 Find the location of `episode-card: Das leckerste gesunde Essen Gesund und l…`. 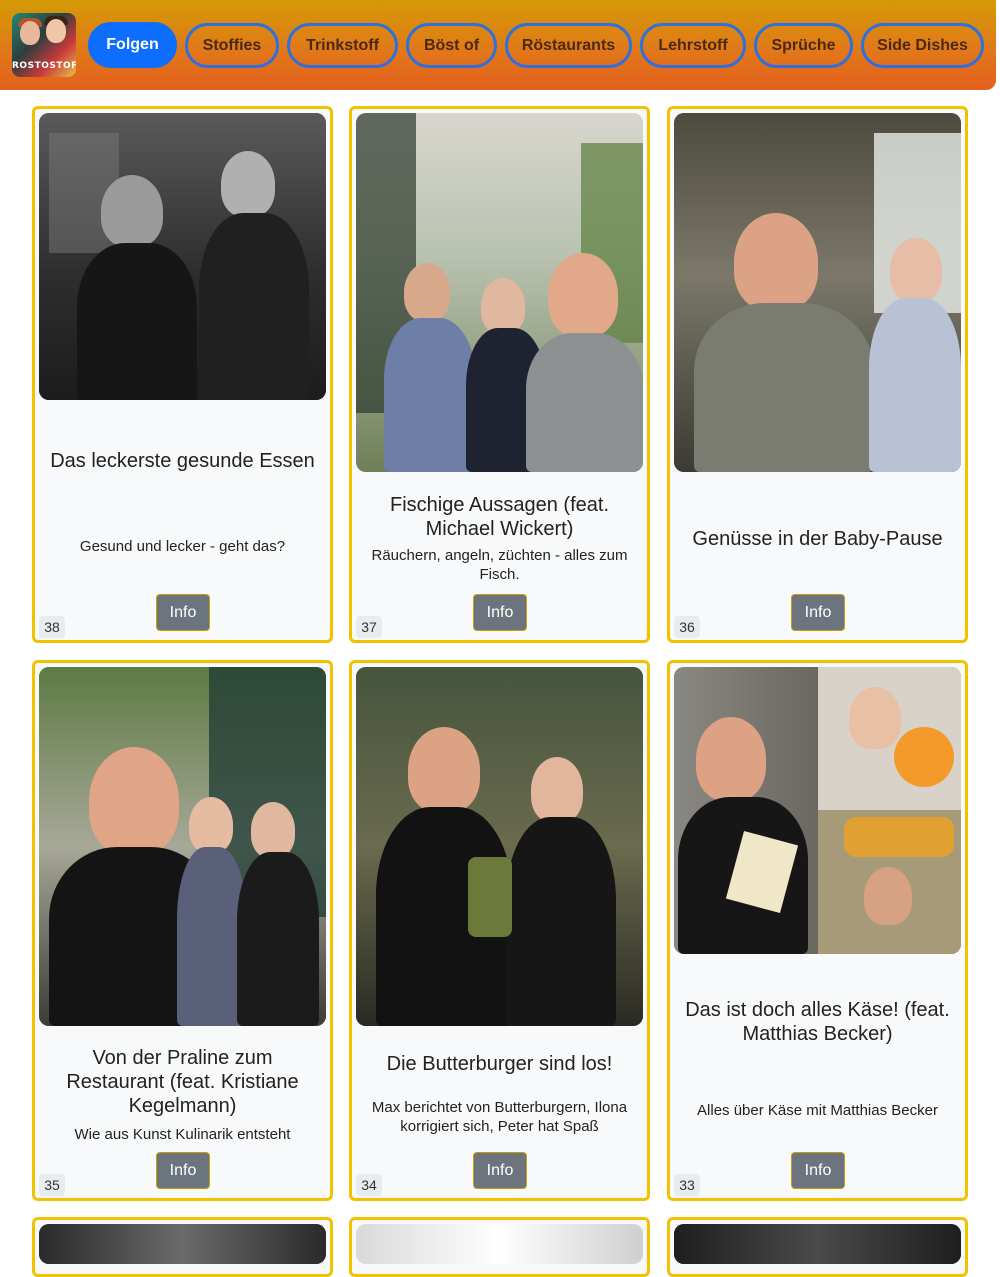

episode-card: Das leckerste gesunde Essen Gesund und l… is located at coordinates (182, 374).